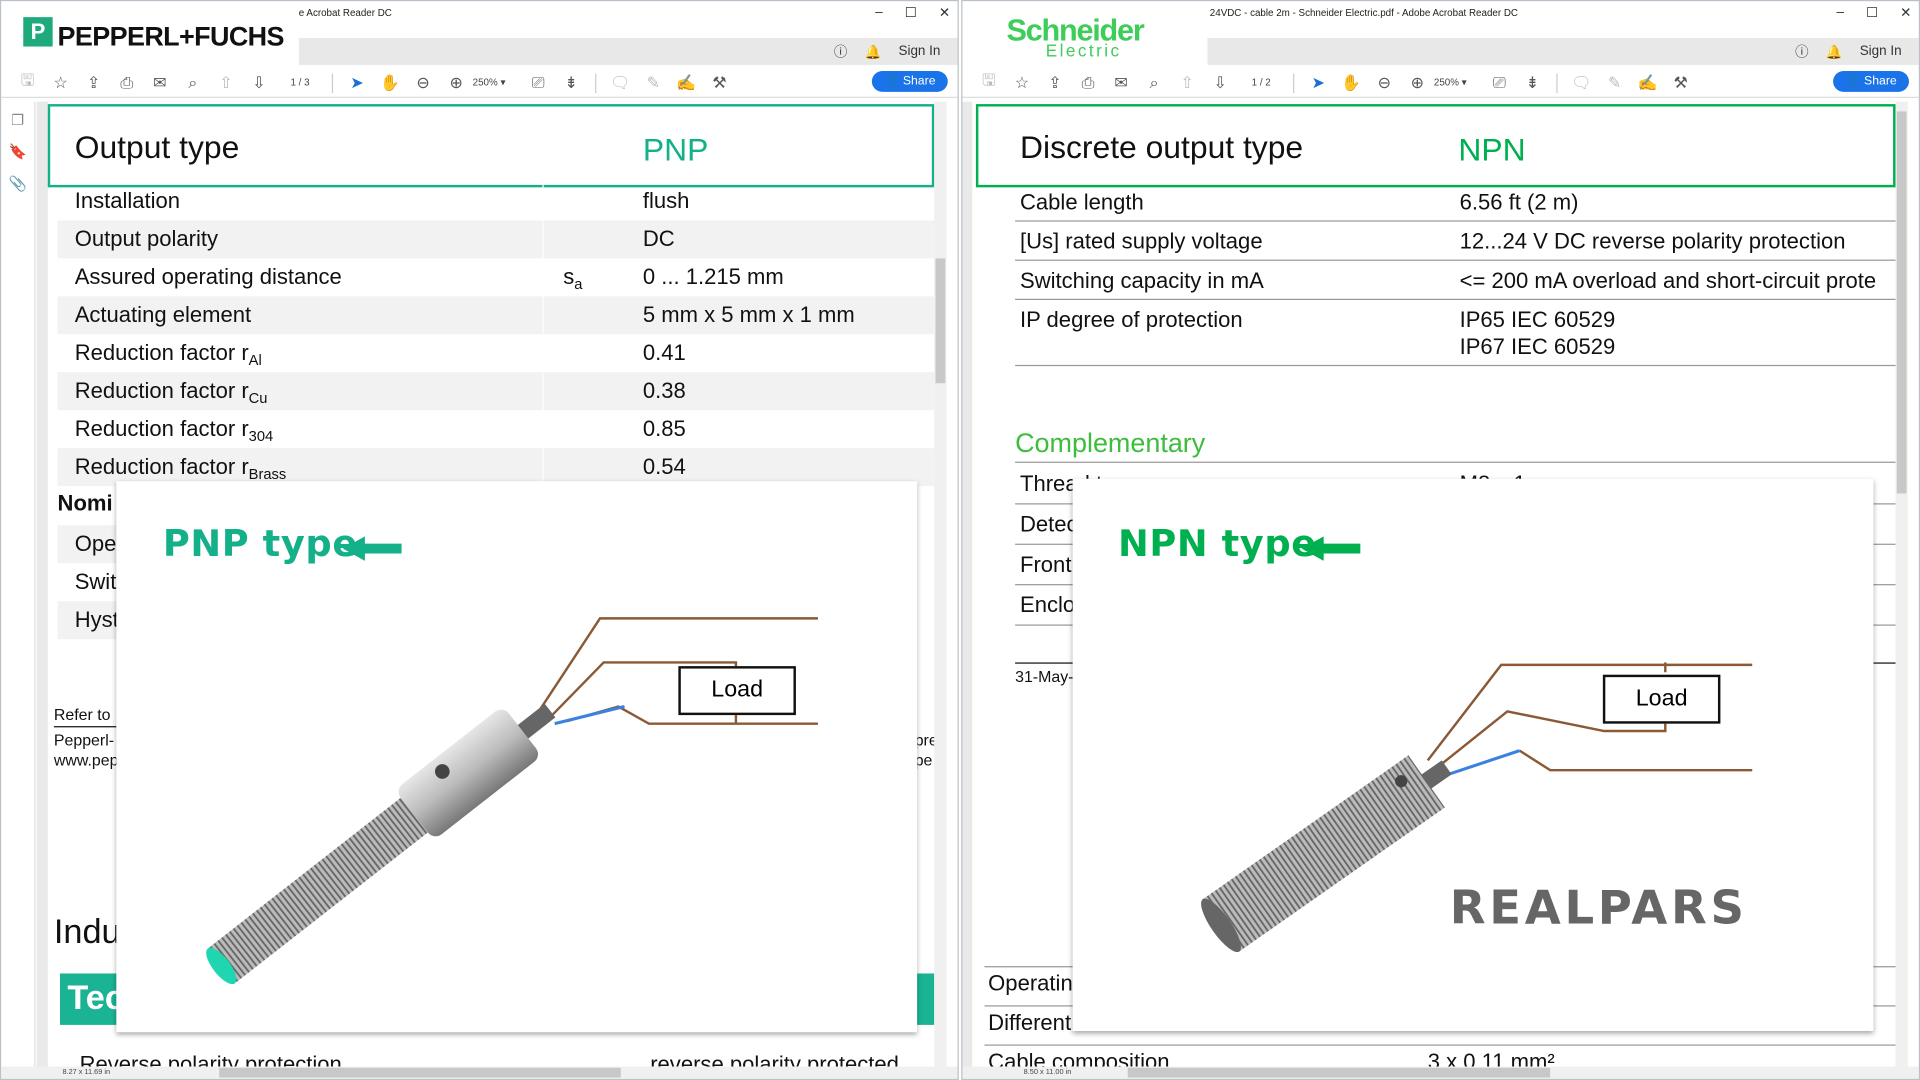  I want to click on row-value: flush, so click(666, 201).